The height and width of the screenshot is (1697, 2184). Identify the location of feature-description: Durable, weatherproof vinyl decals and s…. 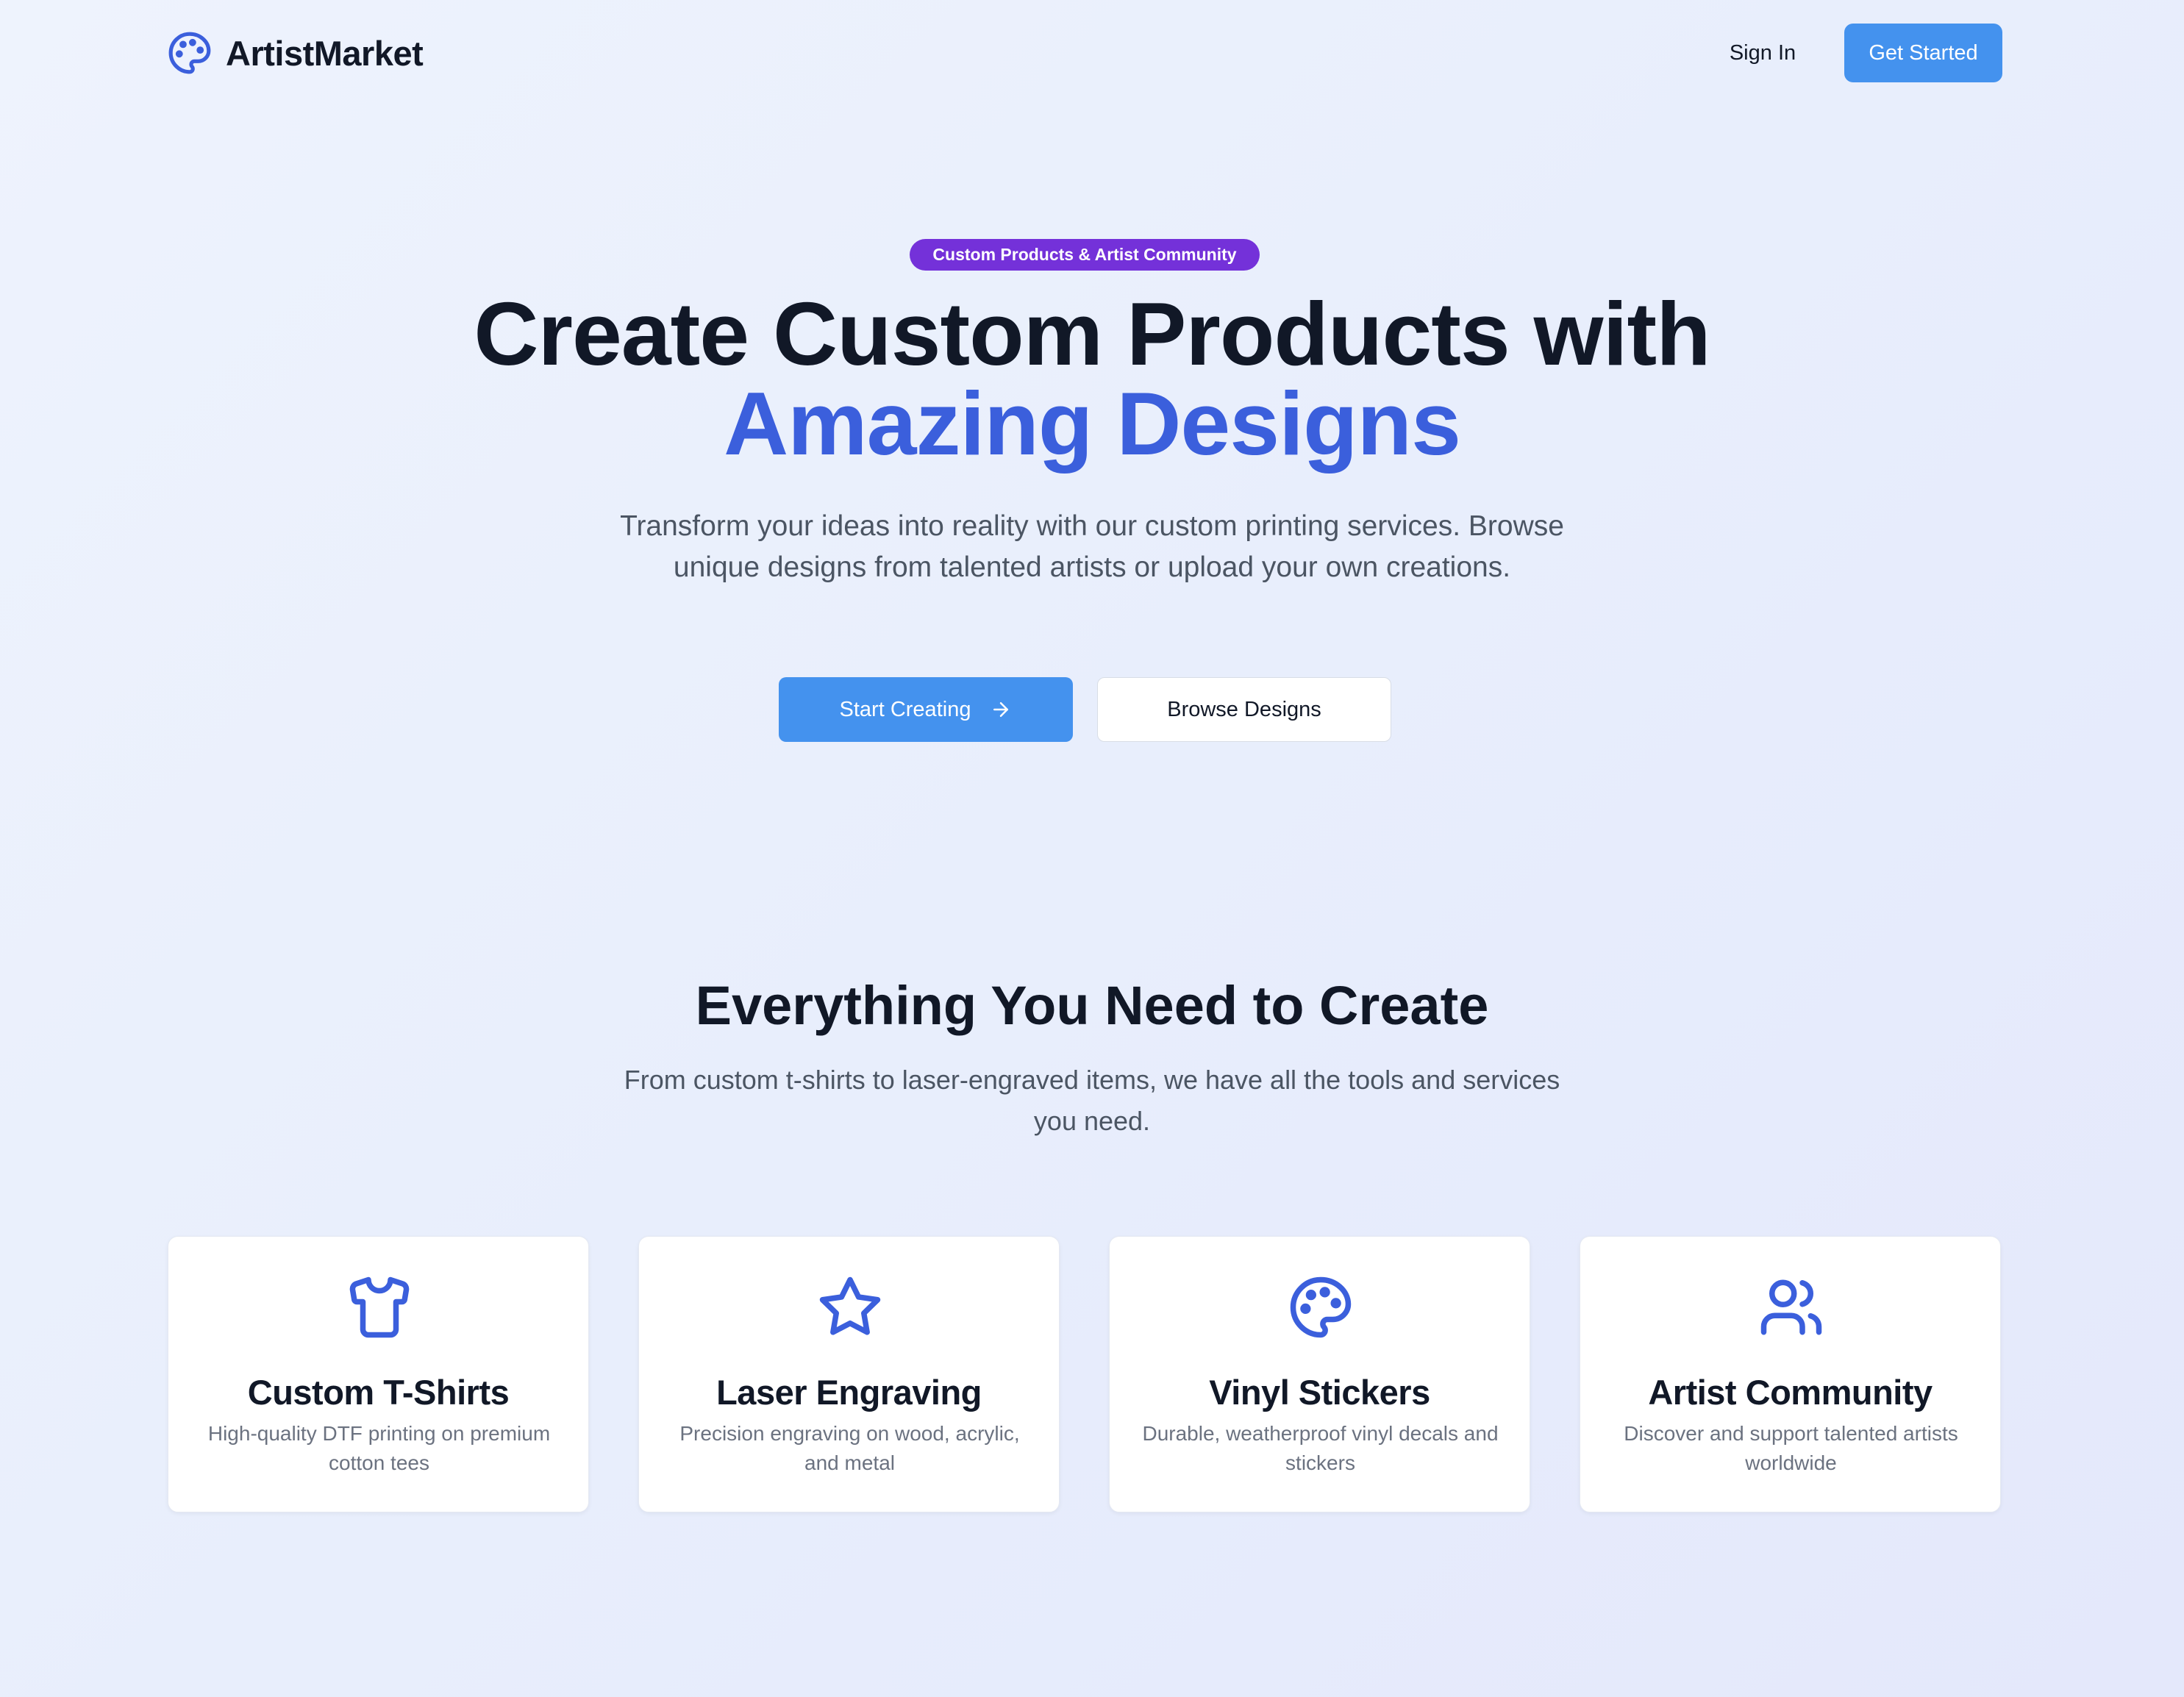
(1320, 1448).